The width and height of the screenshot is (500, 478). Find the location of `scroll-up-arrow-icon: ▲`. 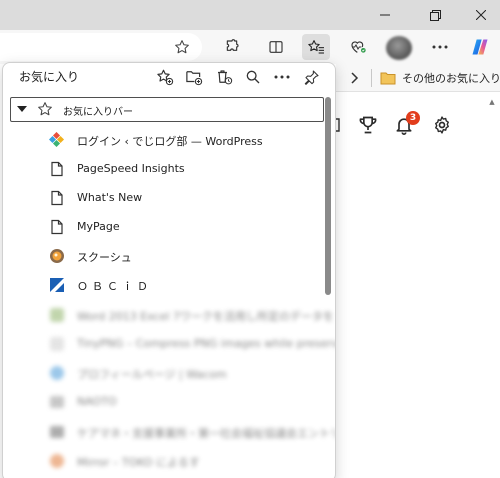

scroll-up-arrow-icon: ▲ is located at coordinates (492, 103).